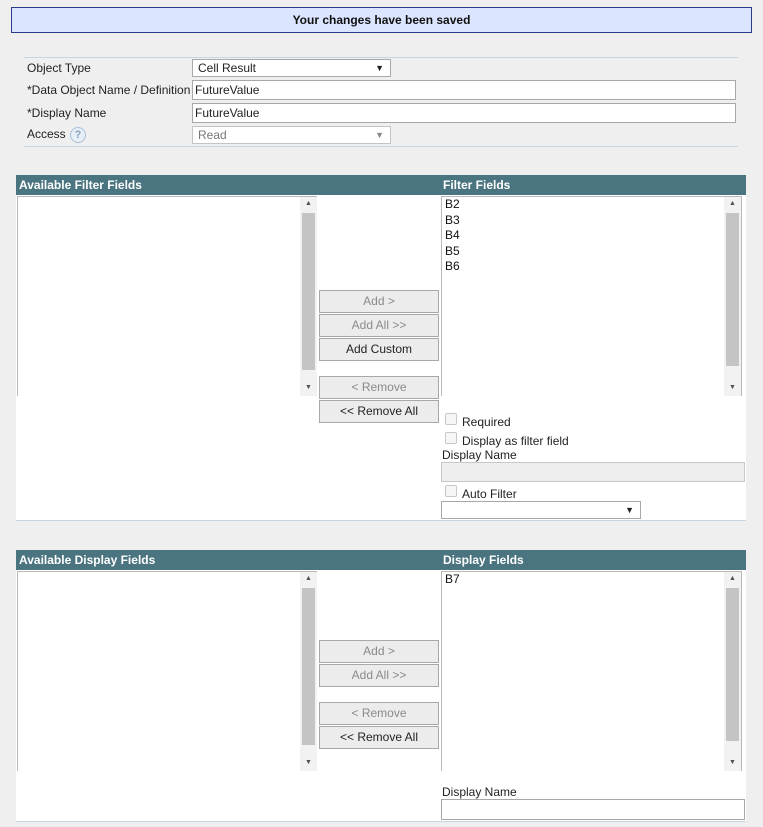 Image resolution: width=763 pixels, height=827 pixels. What do you see at coordinates (515, 441) in the screenshot?
I see `display-as-filter-label: Display as filter field` at bounding box center [515, 441].